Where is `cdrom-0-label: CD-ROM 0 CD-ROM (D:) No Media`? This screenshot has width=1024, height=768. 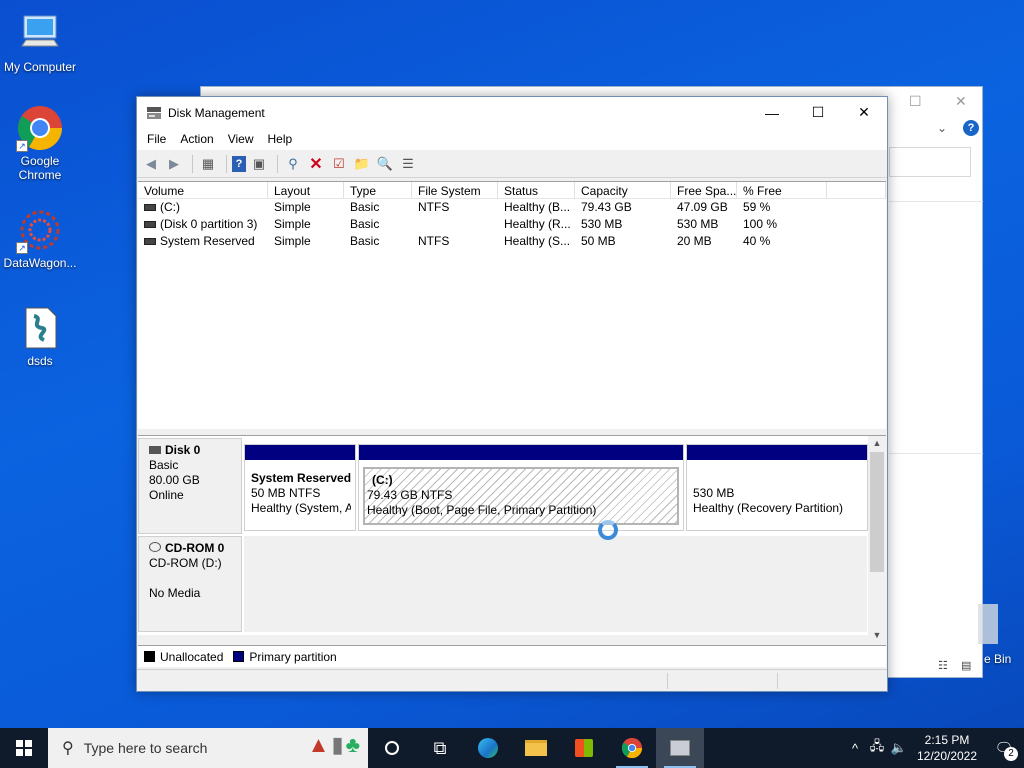 cdrom-0-label: CD-ROM 0 CD-ROM (D:) No Media is located at coordinates (190, 584).